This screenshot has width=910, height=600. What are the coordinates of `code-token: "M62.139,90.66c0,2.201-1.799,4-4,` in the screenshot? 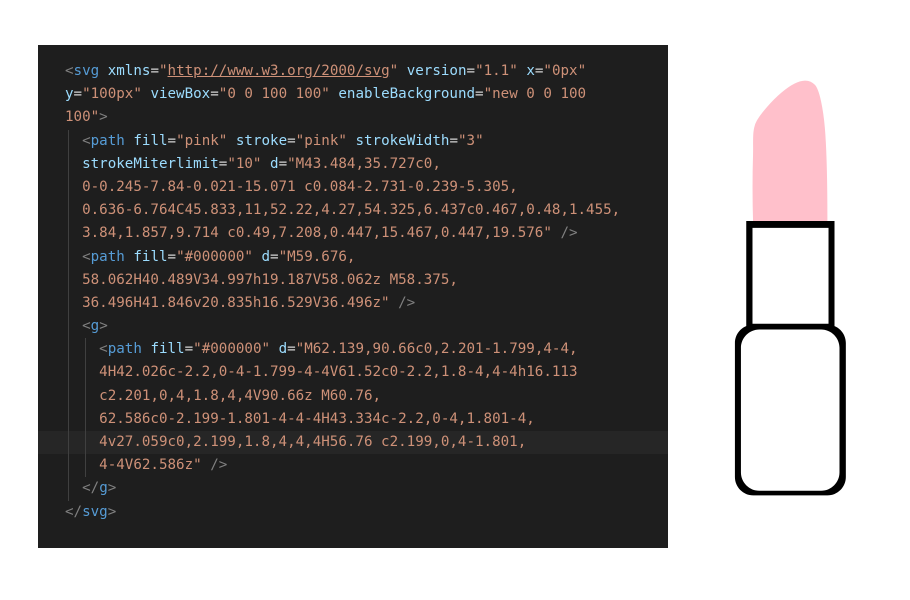 It's located at (436, 349).